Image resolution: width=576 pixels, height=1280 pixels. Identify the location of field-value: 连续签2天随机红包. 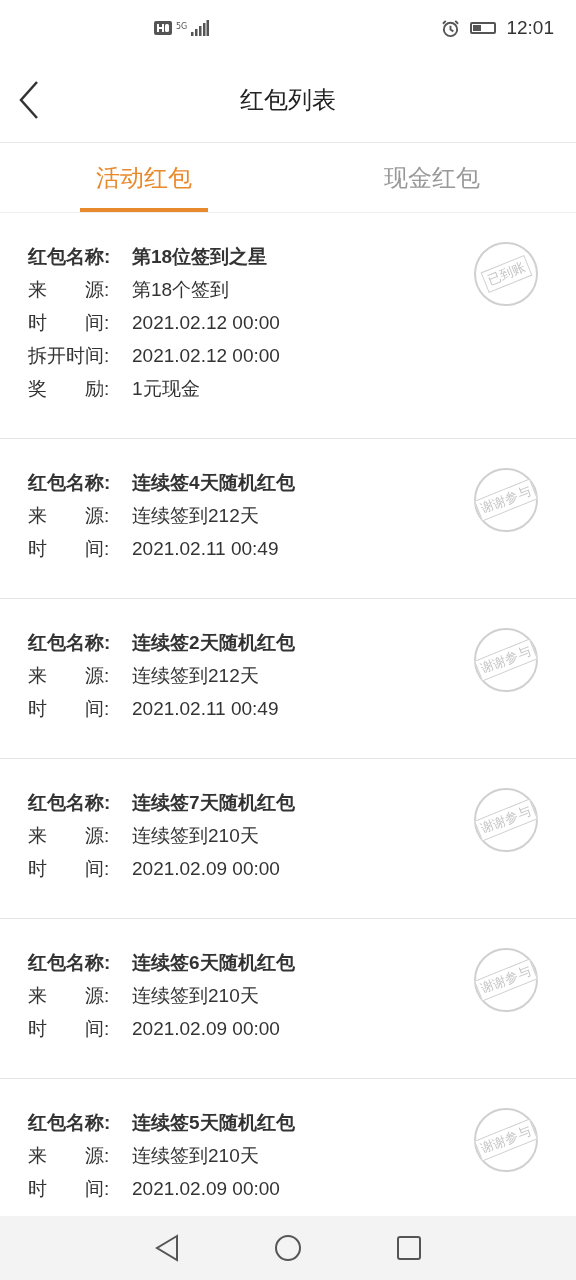
(213, 642).